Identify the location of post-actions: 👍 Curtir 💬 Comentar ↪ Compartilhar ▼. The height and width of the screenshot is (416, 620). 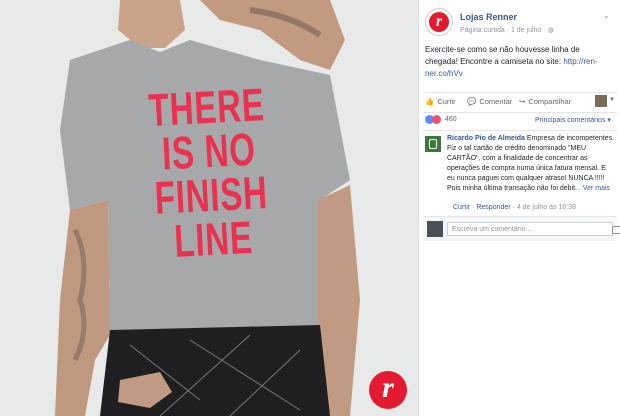
(520, 102).